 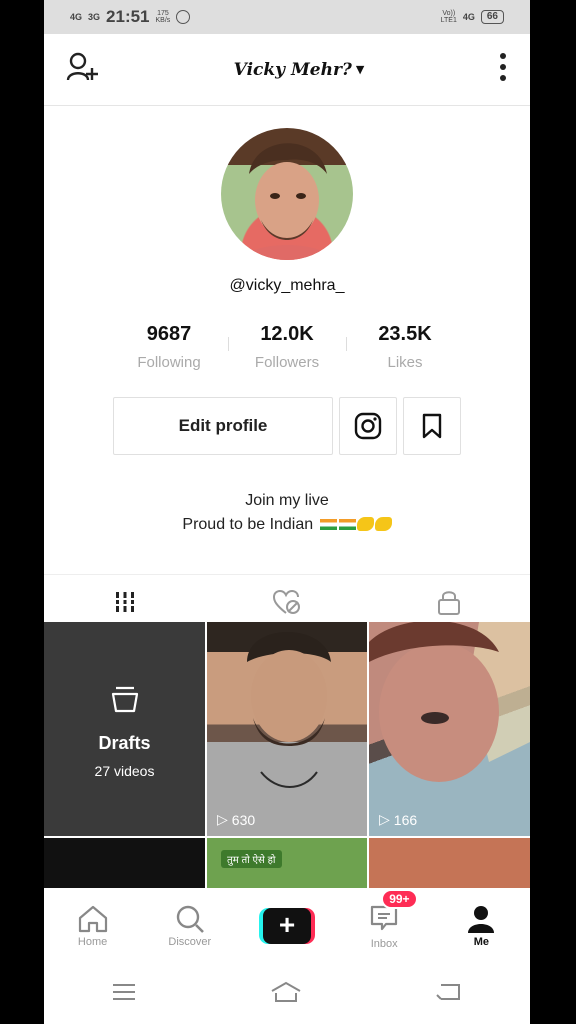 What do you see at coordinates (124, 994) in the screenshot?
I see `menu-icon` at bounding box center [124, 994].